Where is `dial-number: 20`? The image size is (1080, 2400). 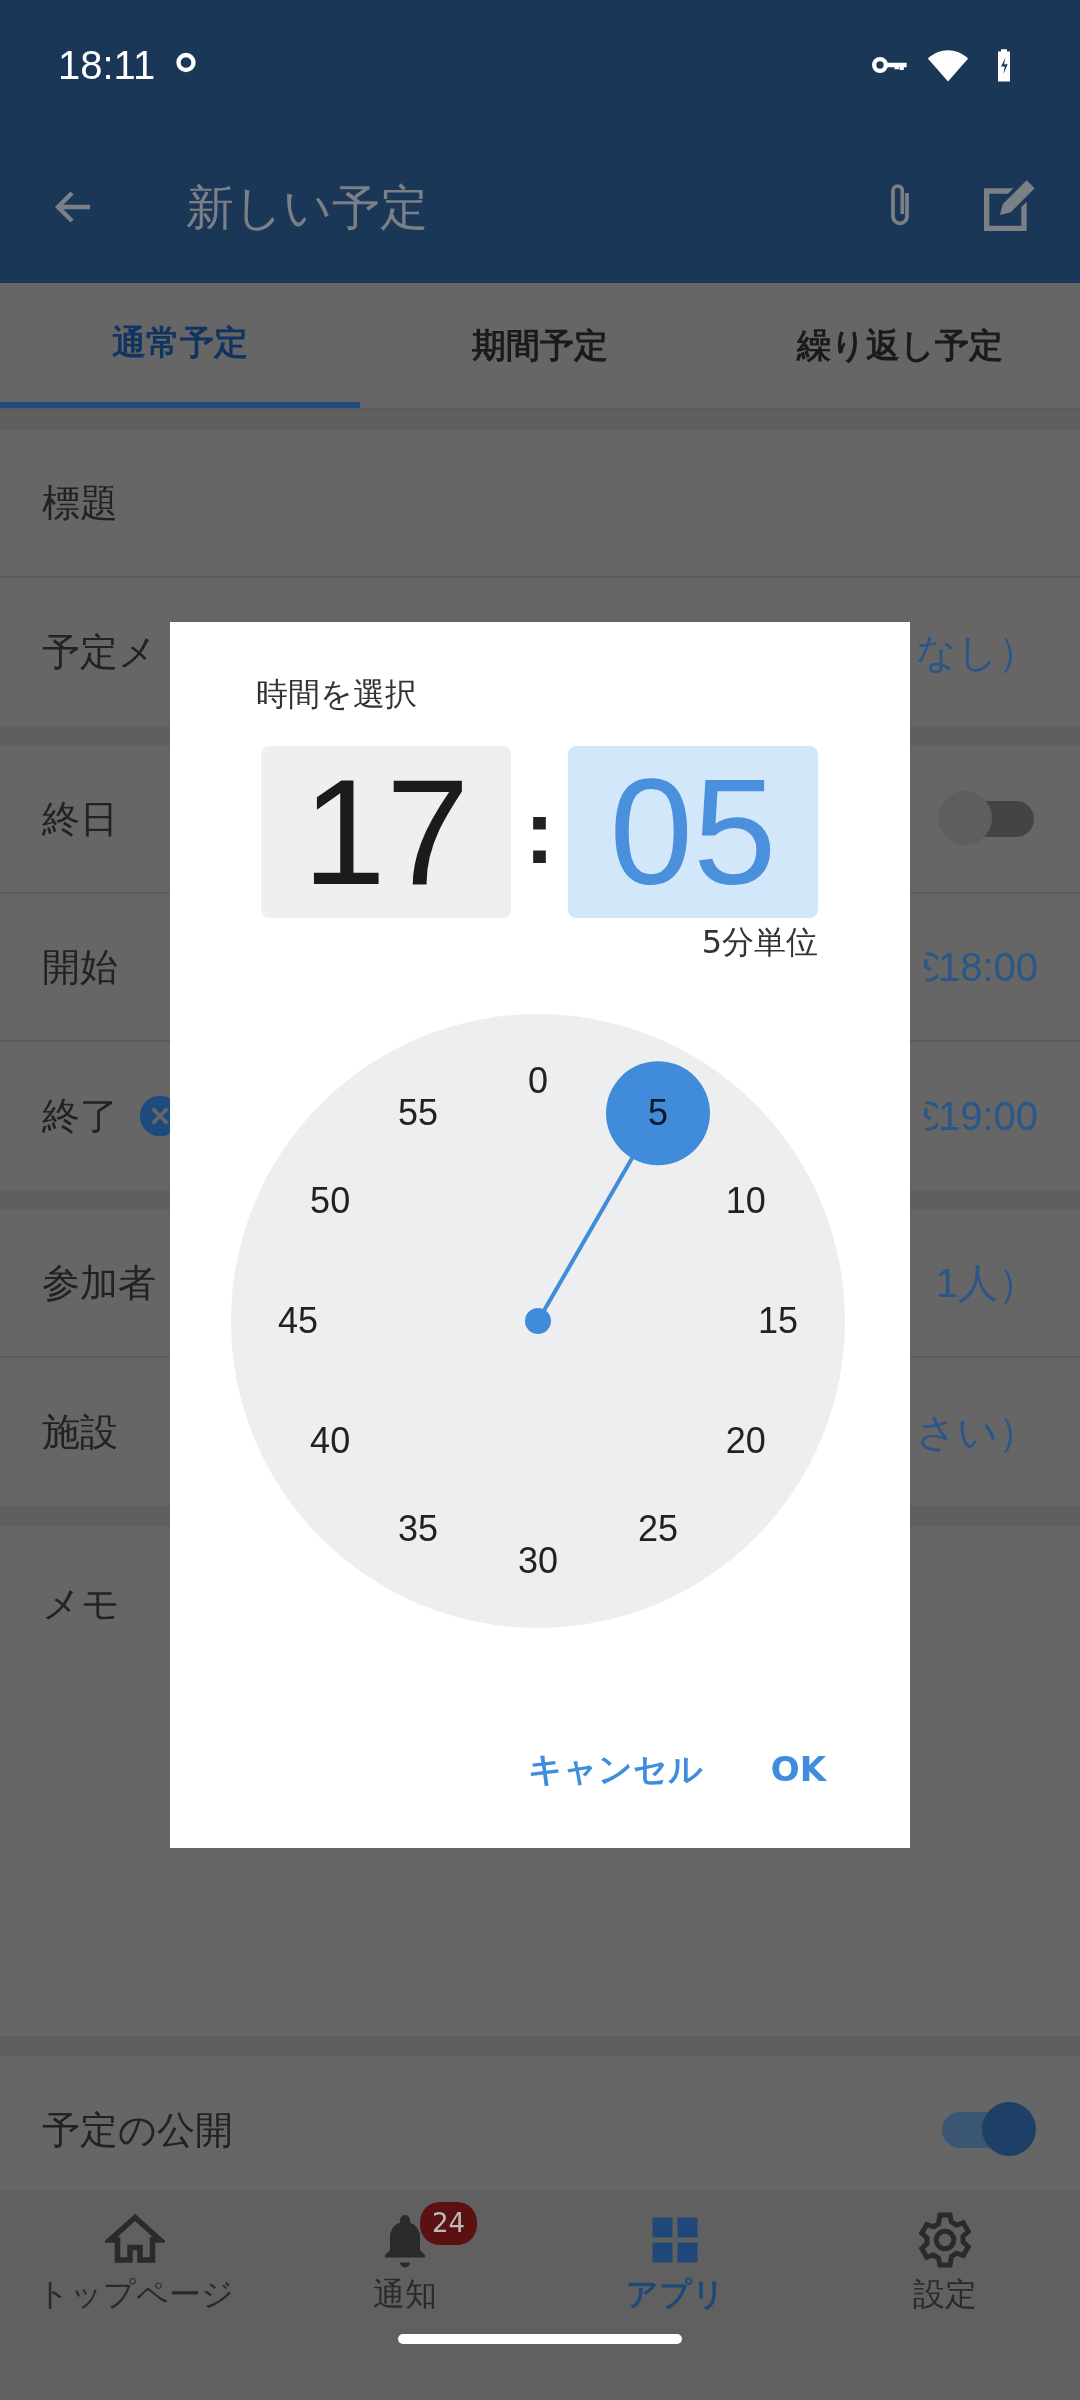 dial-number: 20 is located at coordinates (745, 1441).